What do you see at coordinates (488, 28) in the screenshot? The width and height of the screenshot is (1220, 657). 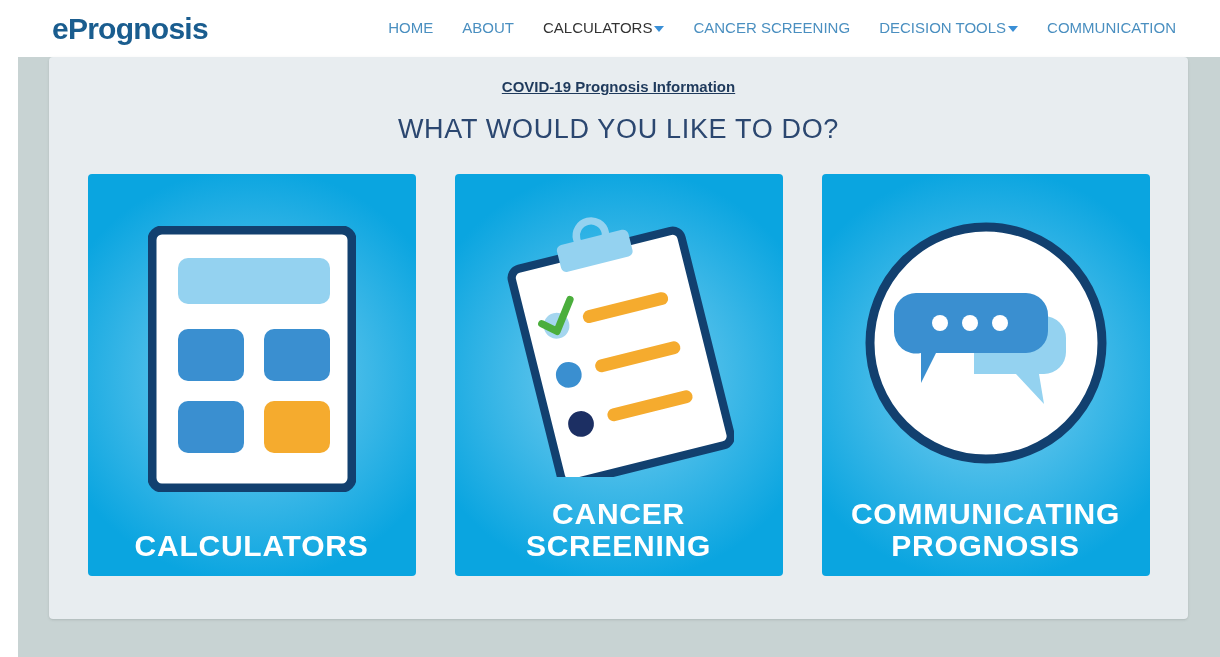 I see `nav-link: ABOUT` at bounding box center [488, 28].